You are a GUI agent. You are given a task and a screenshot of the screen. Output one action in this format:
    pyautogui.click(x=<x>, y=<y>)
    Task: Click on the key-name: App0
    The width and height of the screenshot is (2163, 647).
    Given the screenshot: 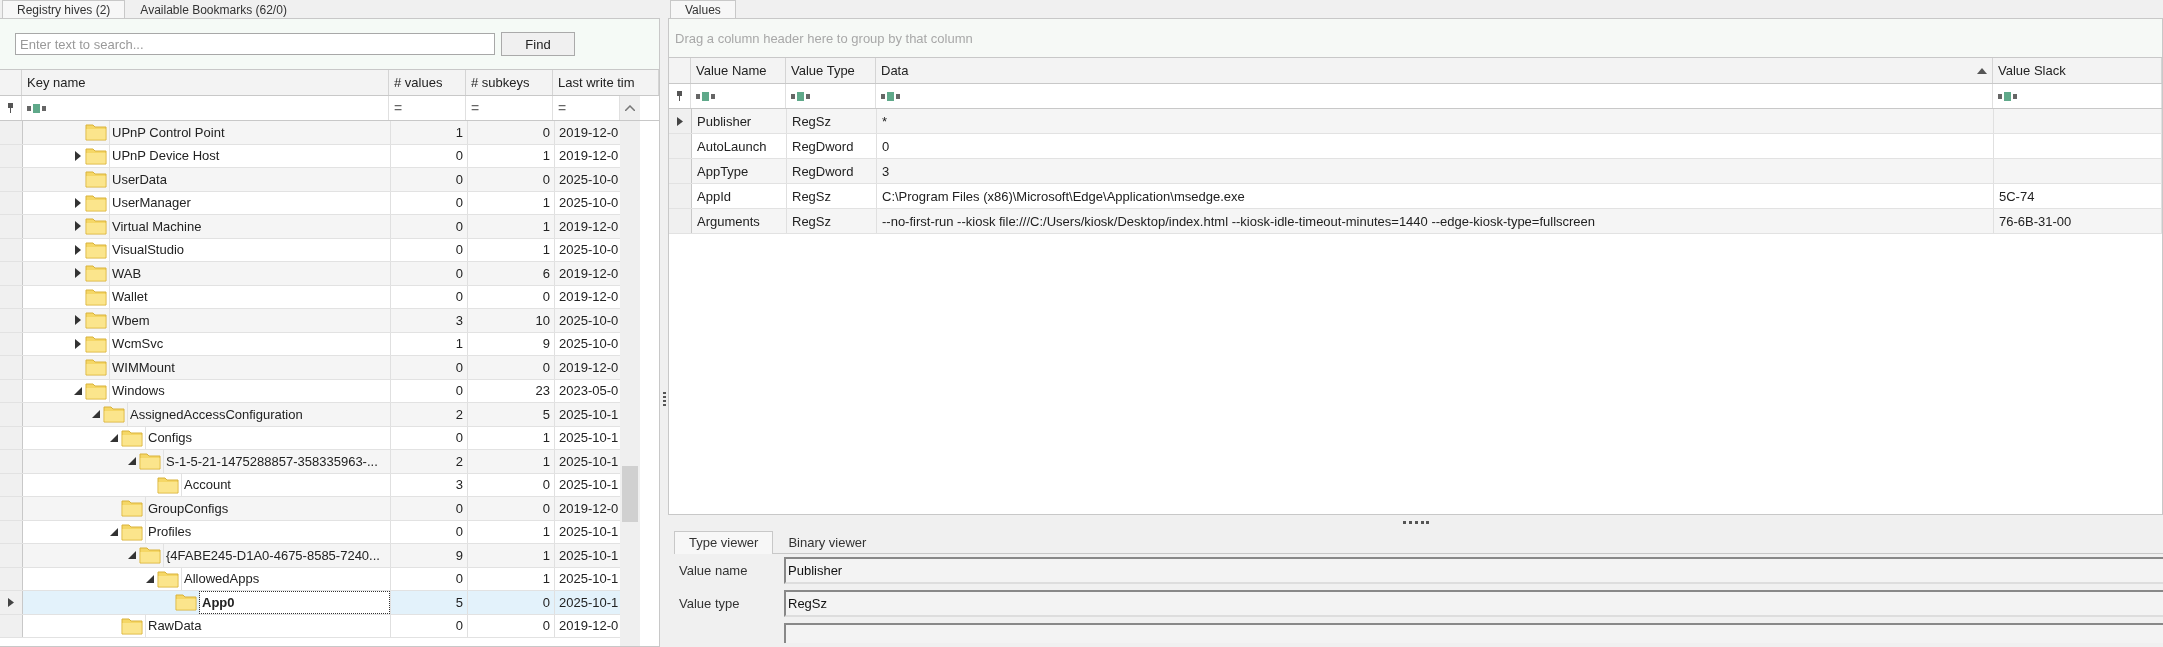 What is the action you would take?
    pyautogui.click(x=294, y=602)
    